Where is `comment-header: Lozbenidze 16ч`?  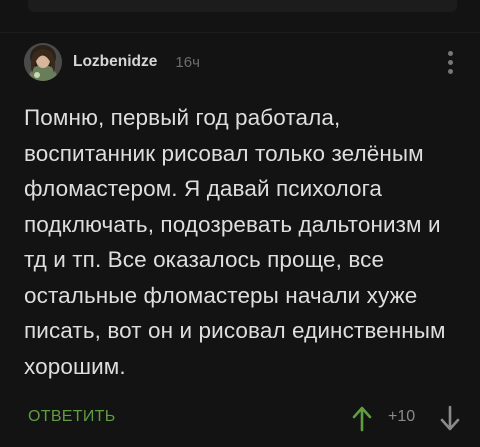
comment-header: Lozbenidze 16ч is located at coordinates (112, 62).